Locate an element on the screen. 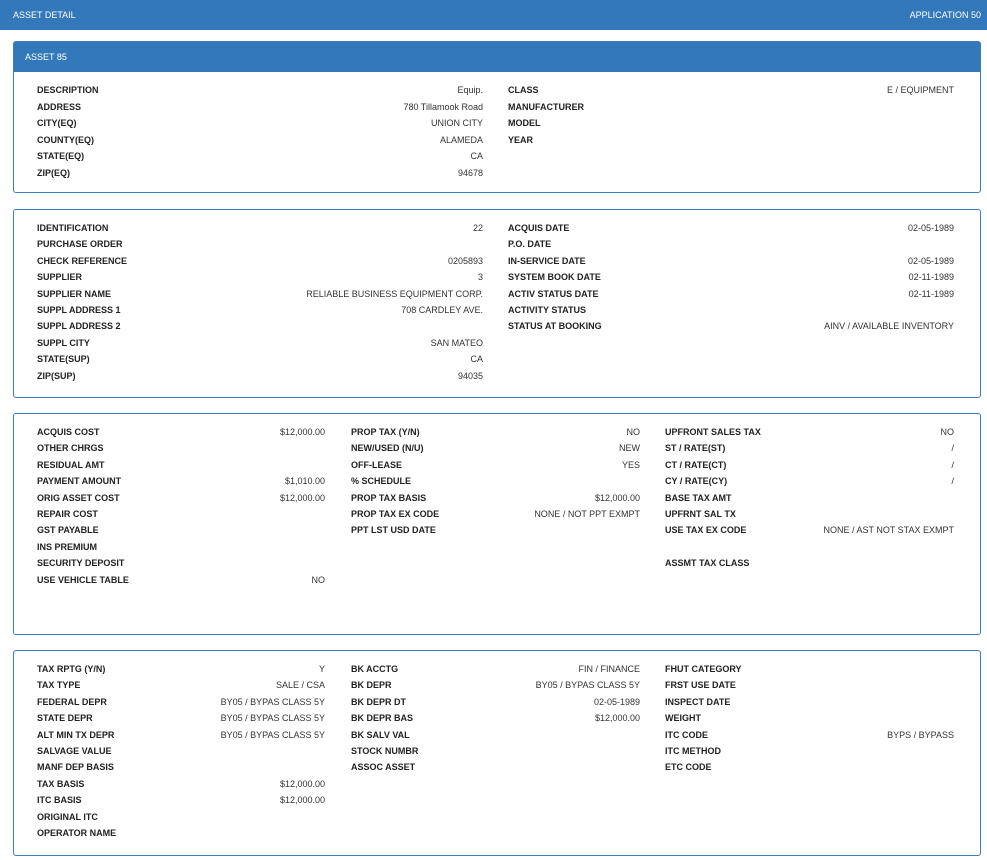 This screenshot has width=987, height=860. field-value-identification: 22 is located at coordinates (477, 228).